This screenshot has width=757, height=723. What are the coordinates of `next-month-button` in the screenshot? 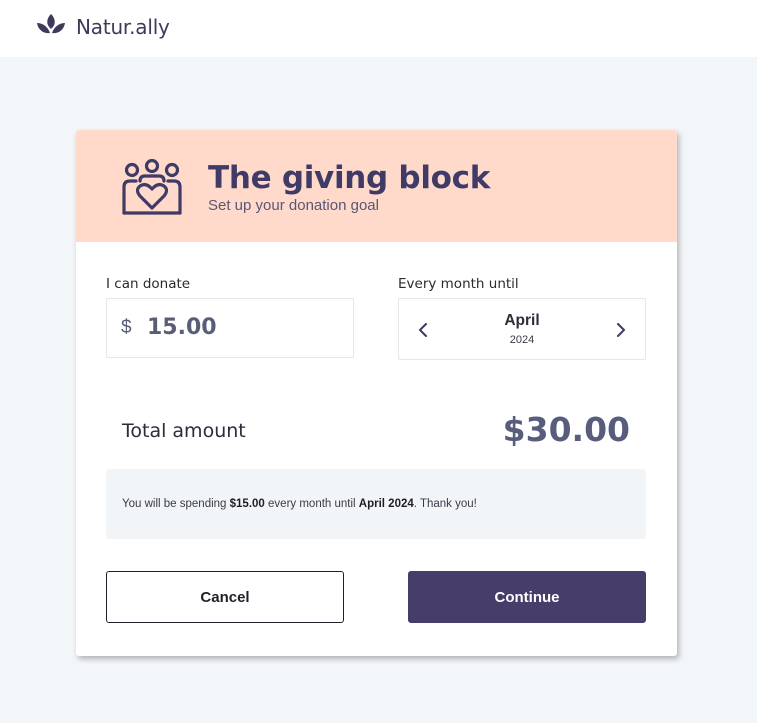 It's located at (621, 330).